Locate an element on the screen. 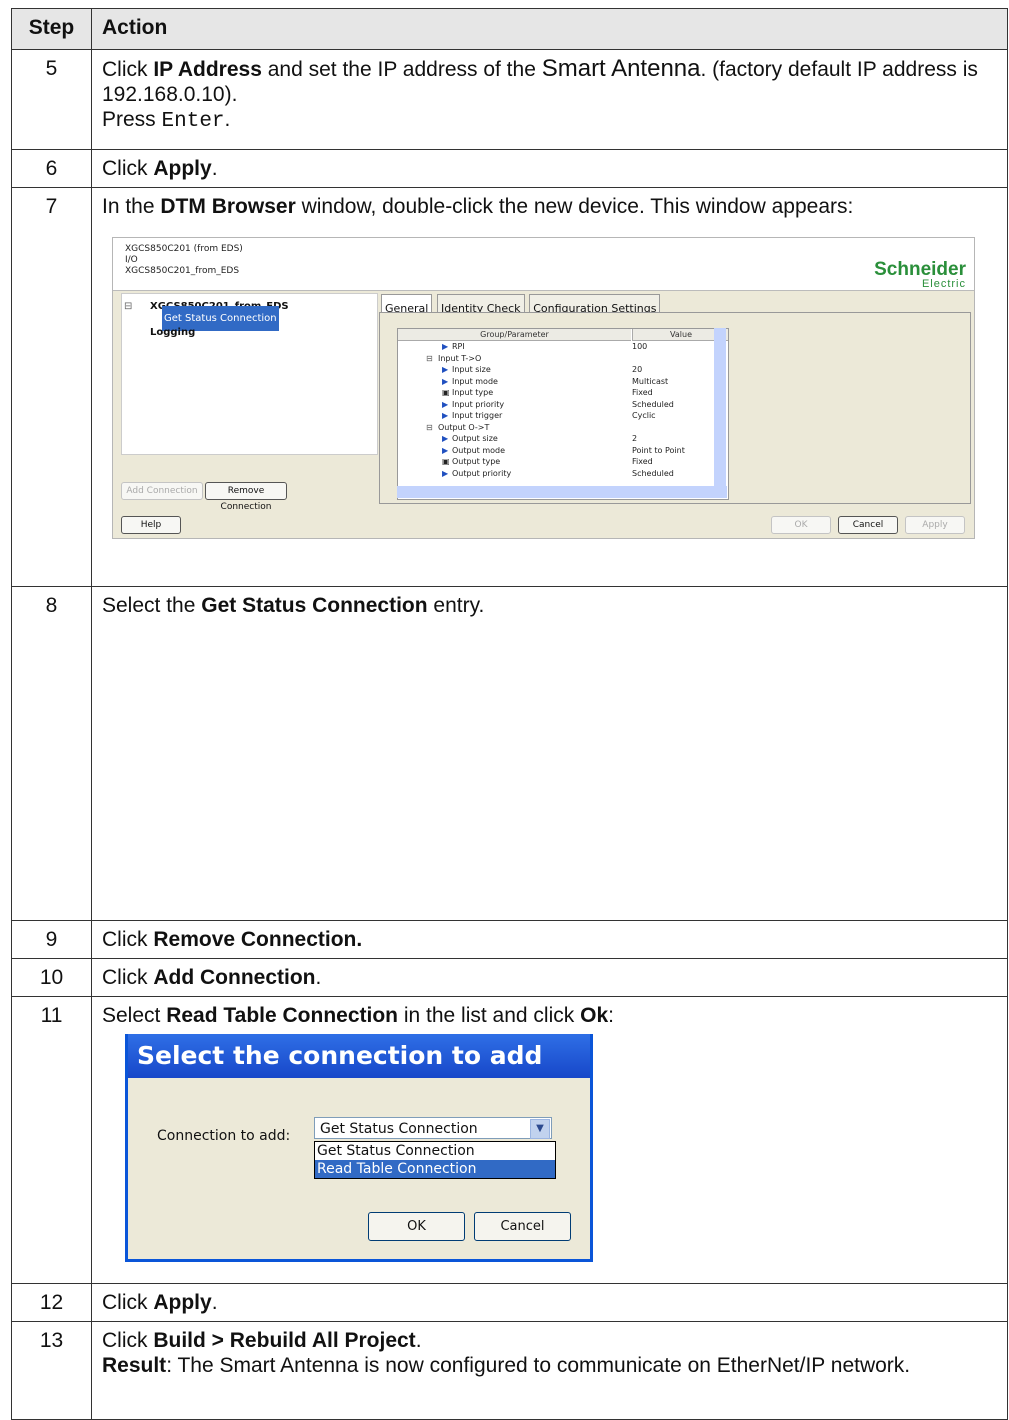 This screenshot has height=1420, width=1009. text: In the is located at coordinates (131, 206).